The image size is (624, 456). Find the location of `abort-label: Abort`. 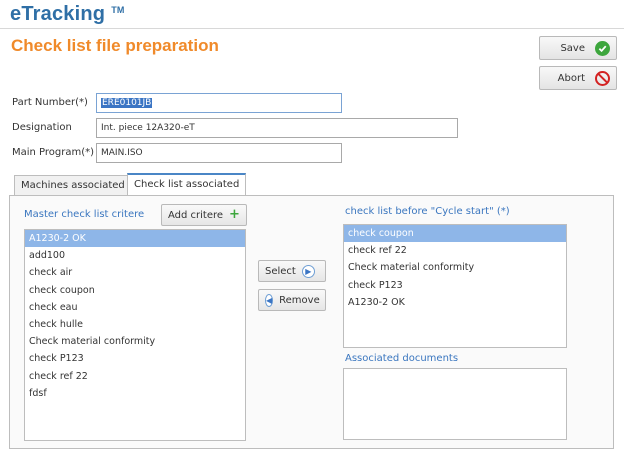

abort-label: Abort is located at coordinates (571, 78).